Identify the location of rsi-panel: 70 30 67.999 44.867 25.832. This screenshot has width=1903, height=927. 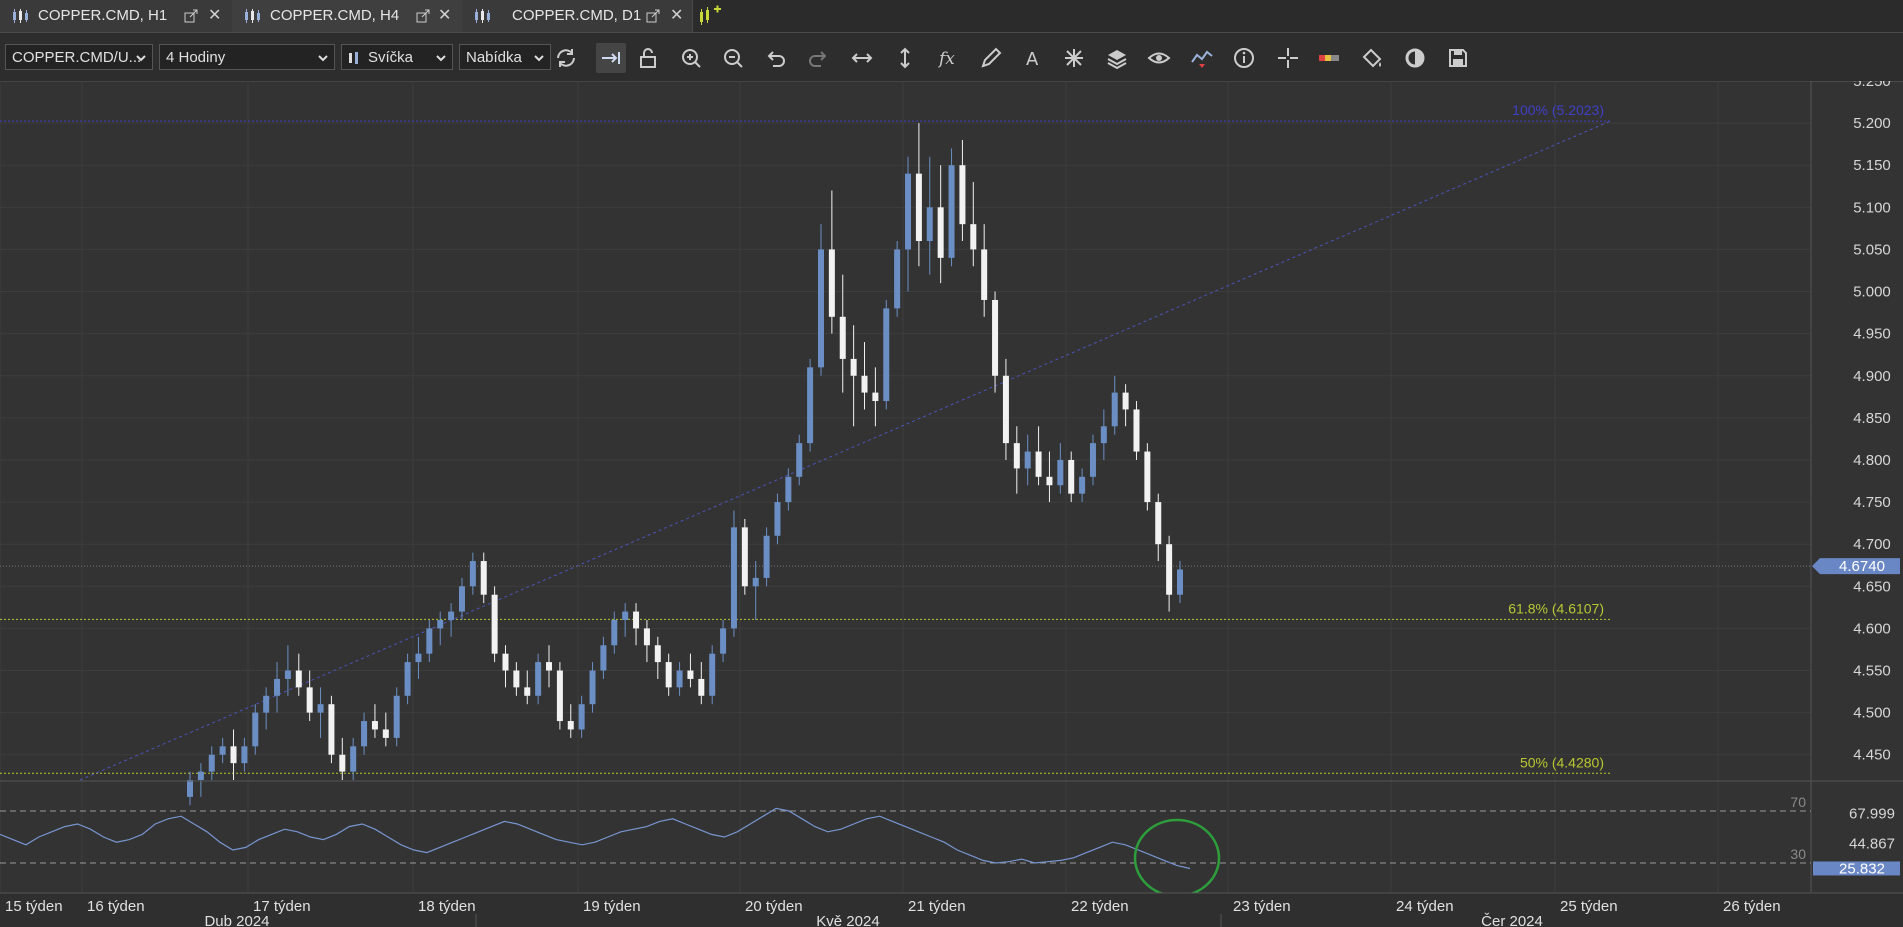
(950, 835).